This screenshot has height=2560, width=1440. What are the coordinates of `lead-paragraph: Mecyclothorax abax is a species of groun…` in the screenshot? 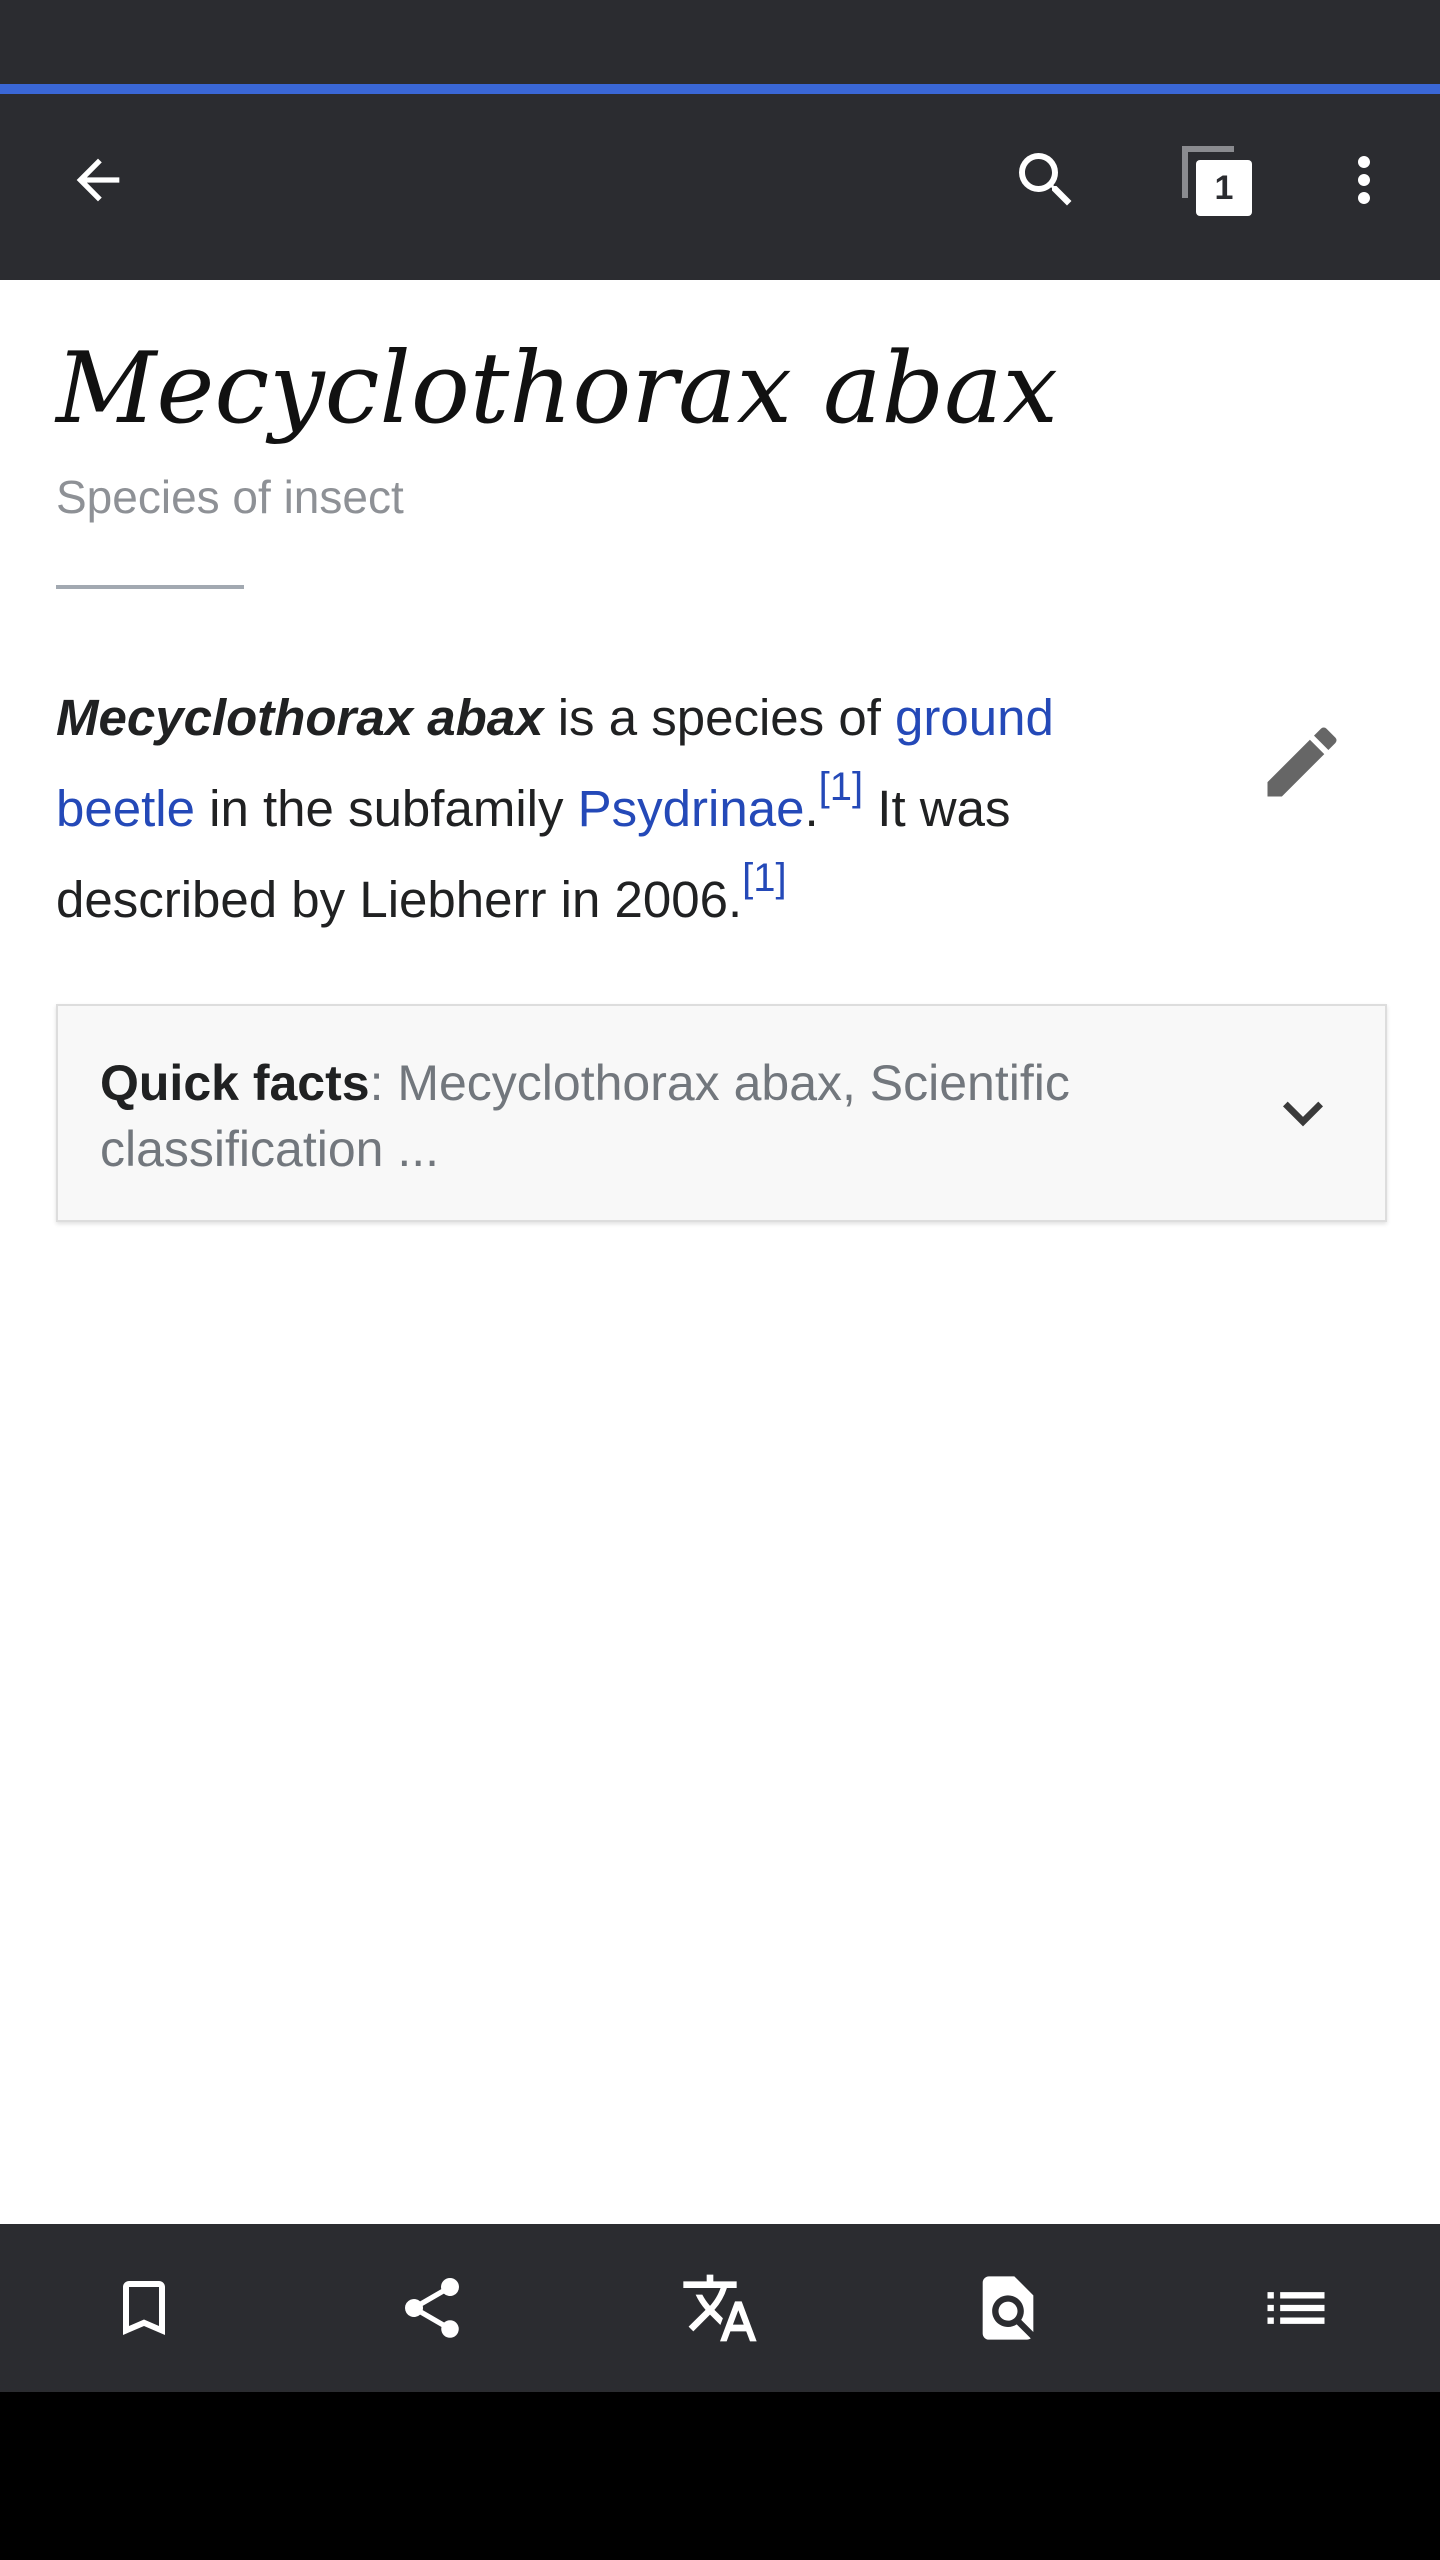 It's located at (596, 808).